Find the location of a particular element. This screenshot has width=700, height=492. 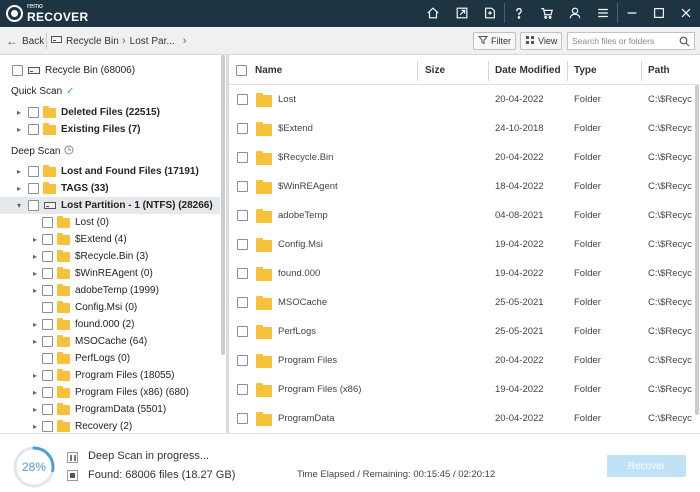

table-row: found.000 19-04-2022 Folder C:\$Recyc is located at coordinates (464, 273).